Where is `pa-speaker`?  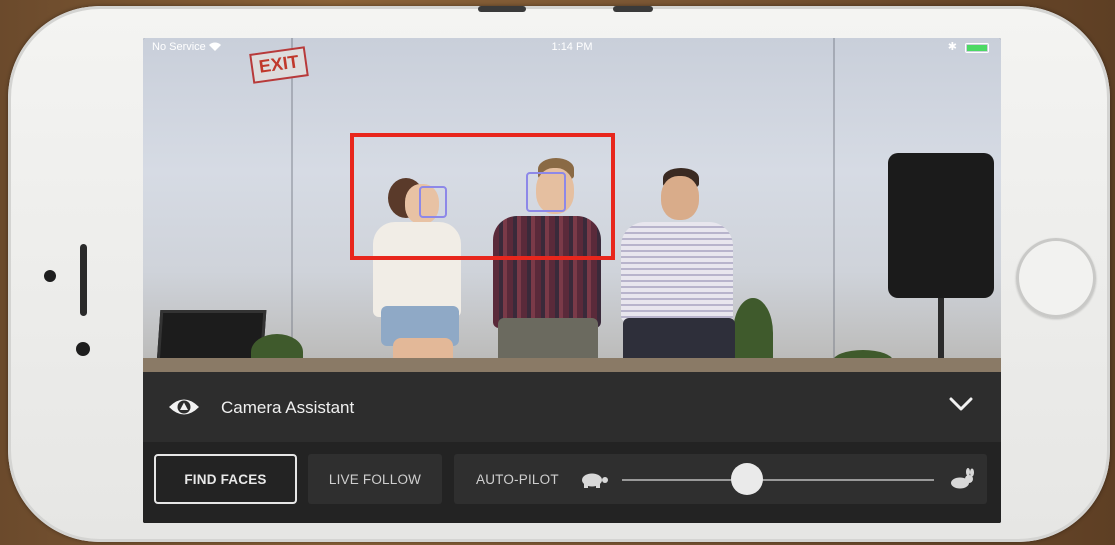
pa-speaker is located at coordinates (941, 225).